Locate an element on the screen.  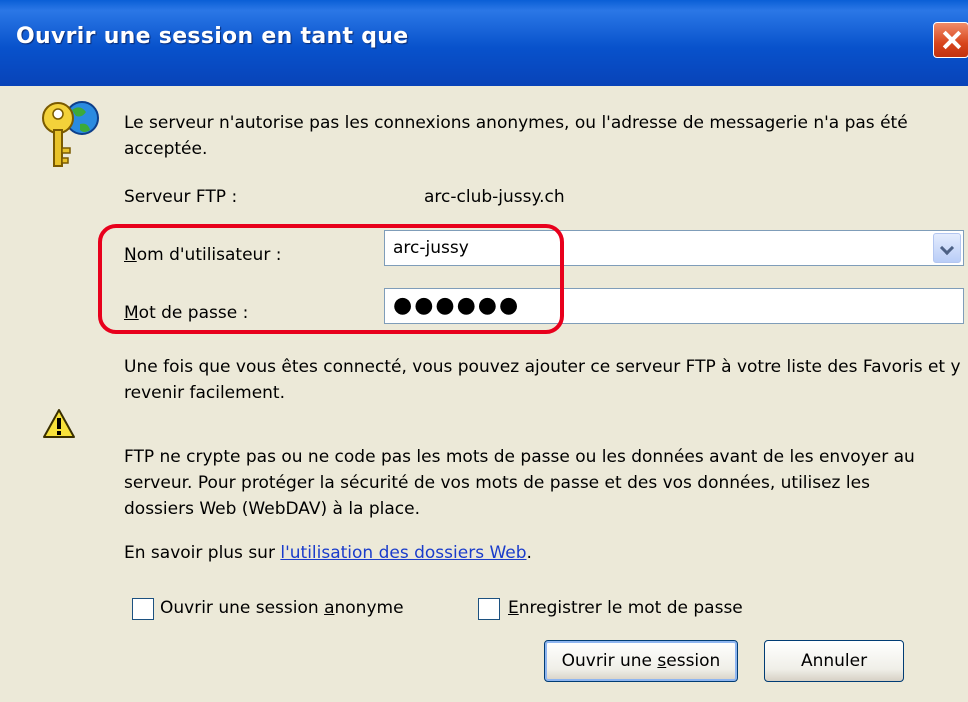
server-label: Serveur FTP : is located at coordinates (181, 197).